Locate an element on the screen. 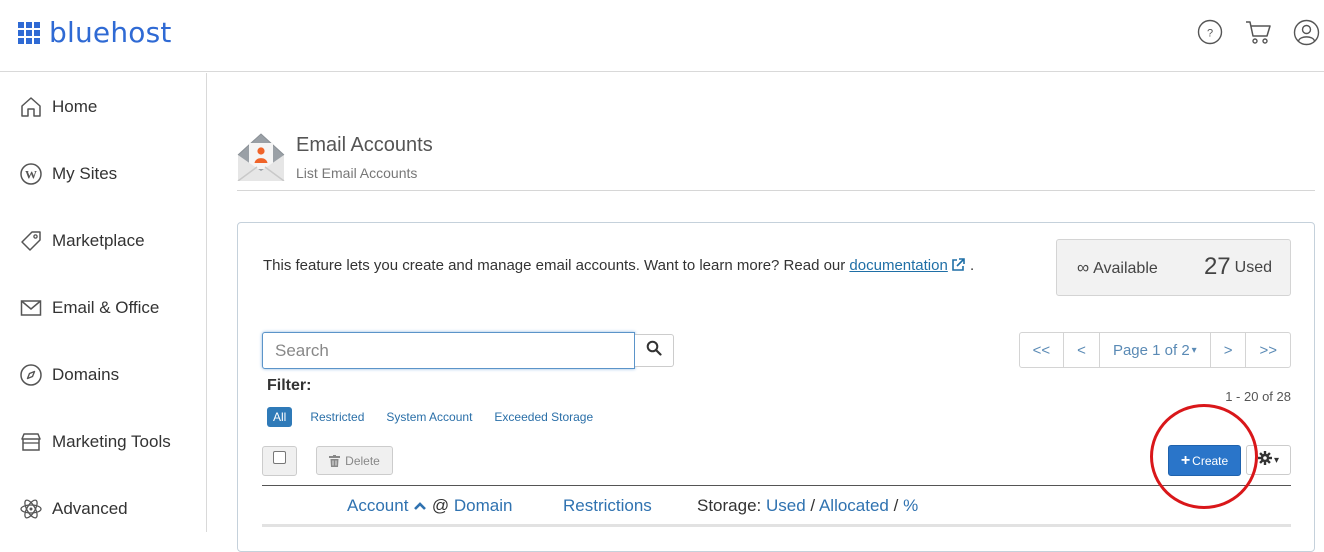 This screenshot has width=1324, height=552. page-header: Email Accounts List Email Accounts is located at coordinates (776, 162).